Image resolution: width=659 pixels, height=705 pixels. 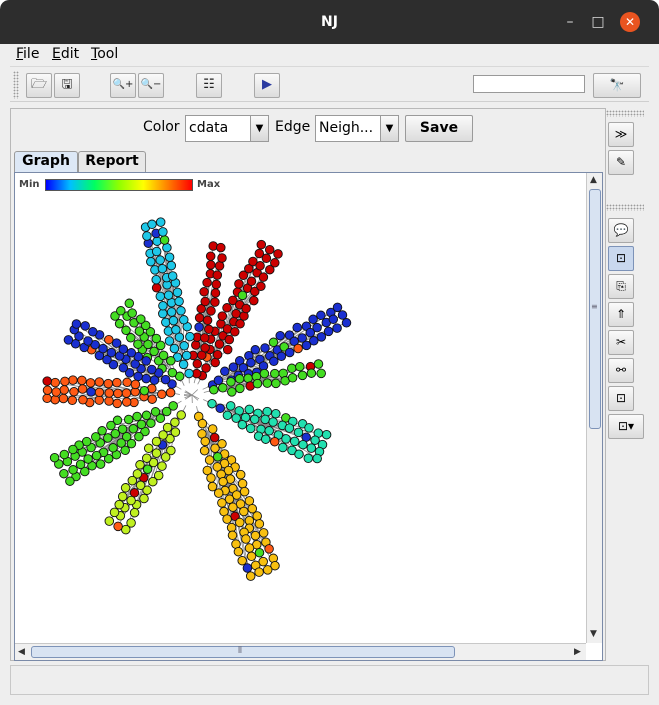 What do you see at coordinates (621, 230) in the screenshot?
I see `comment-icon: 💬` at bounding box center [621, 230].